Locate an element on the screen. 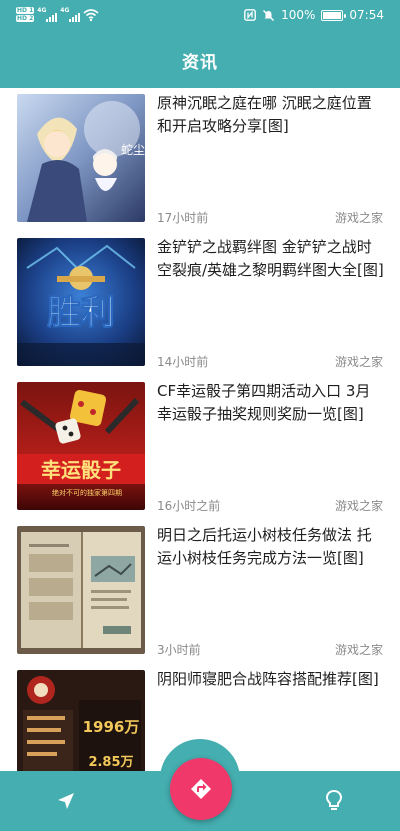  signal-icon-2: 4G is located at coordinates (70, 14).